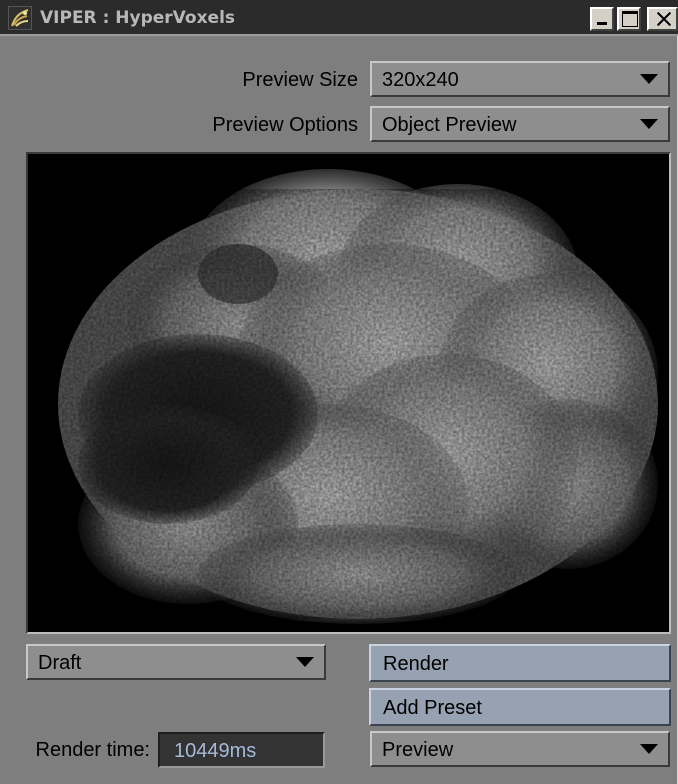 The height and width of the screenshot is (784, 678). I want to click on render-time-value: 10449ms, so click(215, 751).